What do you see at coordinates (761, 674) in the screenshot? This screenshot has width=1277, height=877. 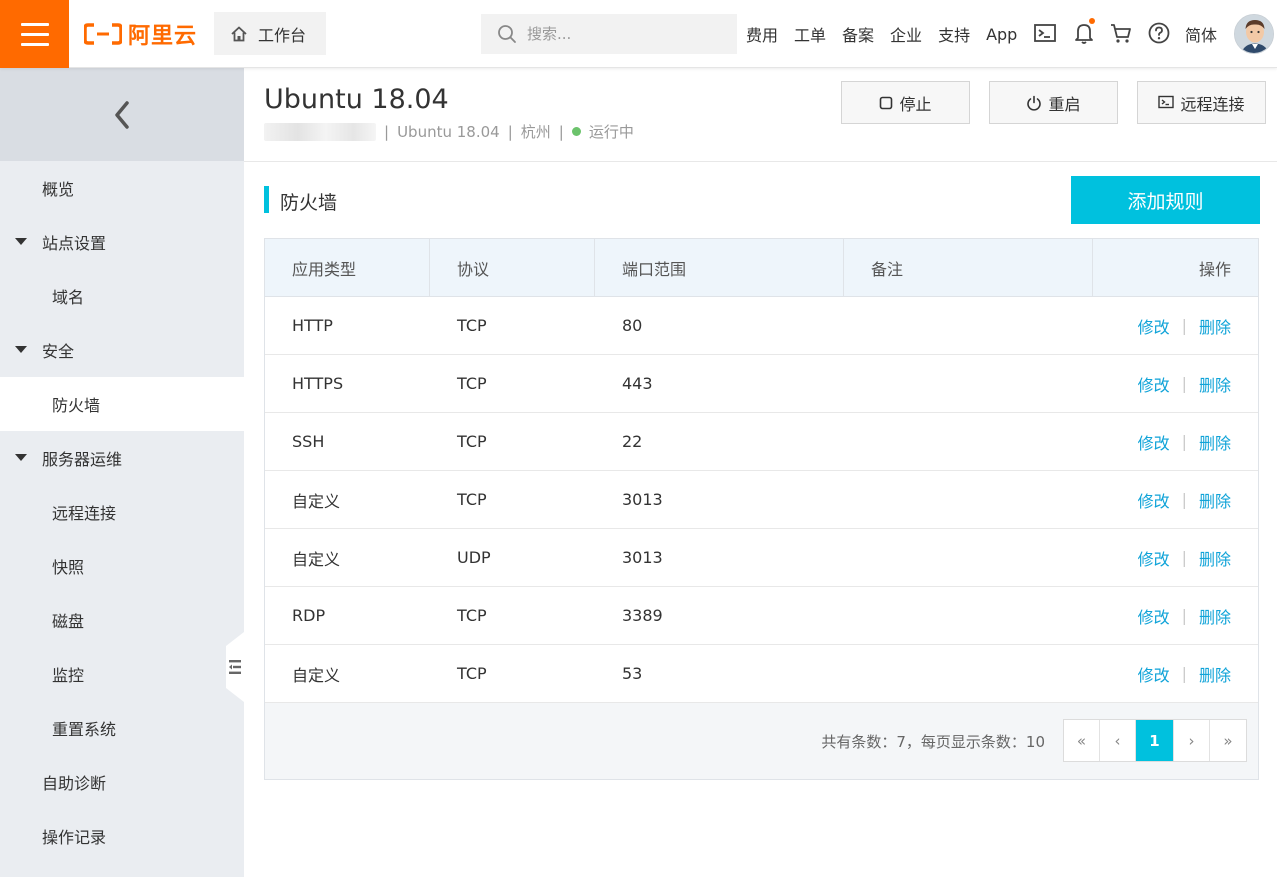 I see `table-row: 自定义 TCP 53 修改 | 删除` at bounding box center [761, 674].